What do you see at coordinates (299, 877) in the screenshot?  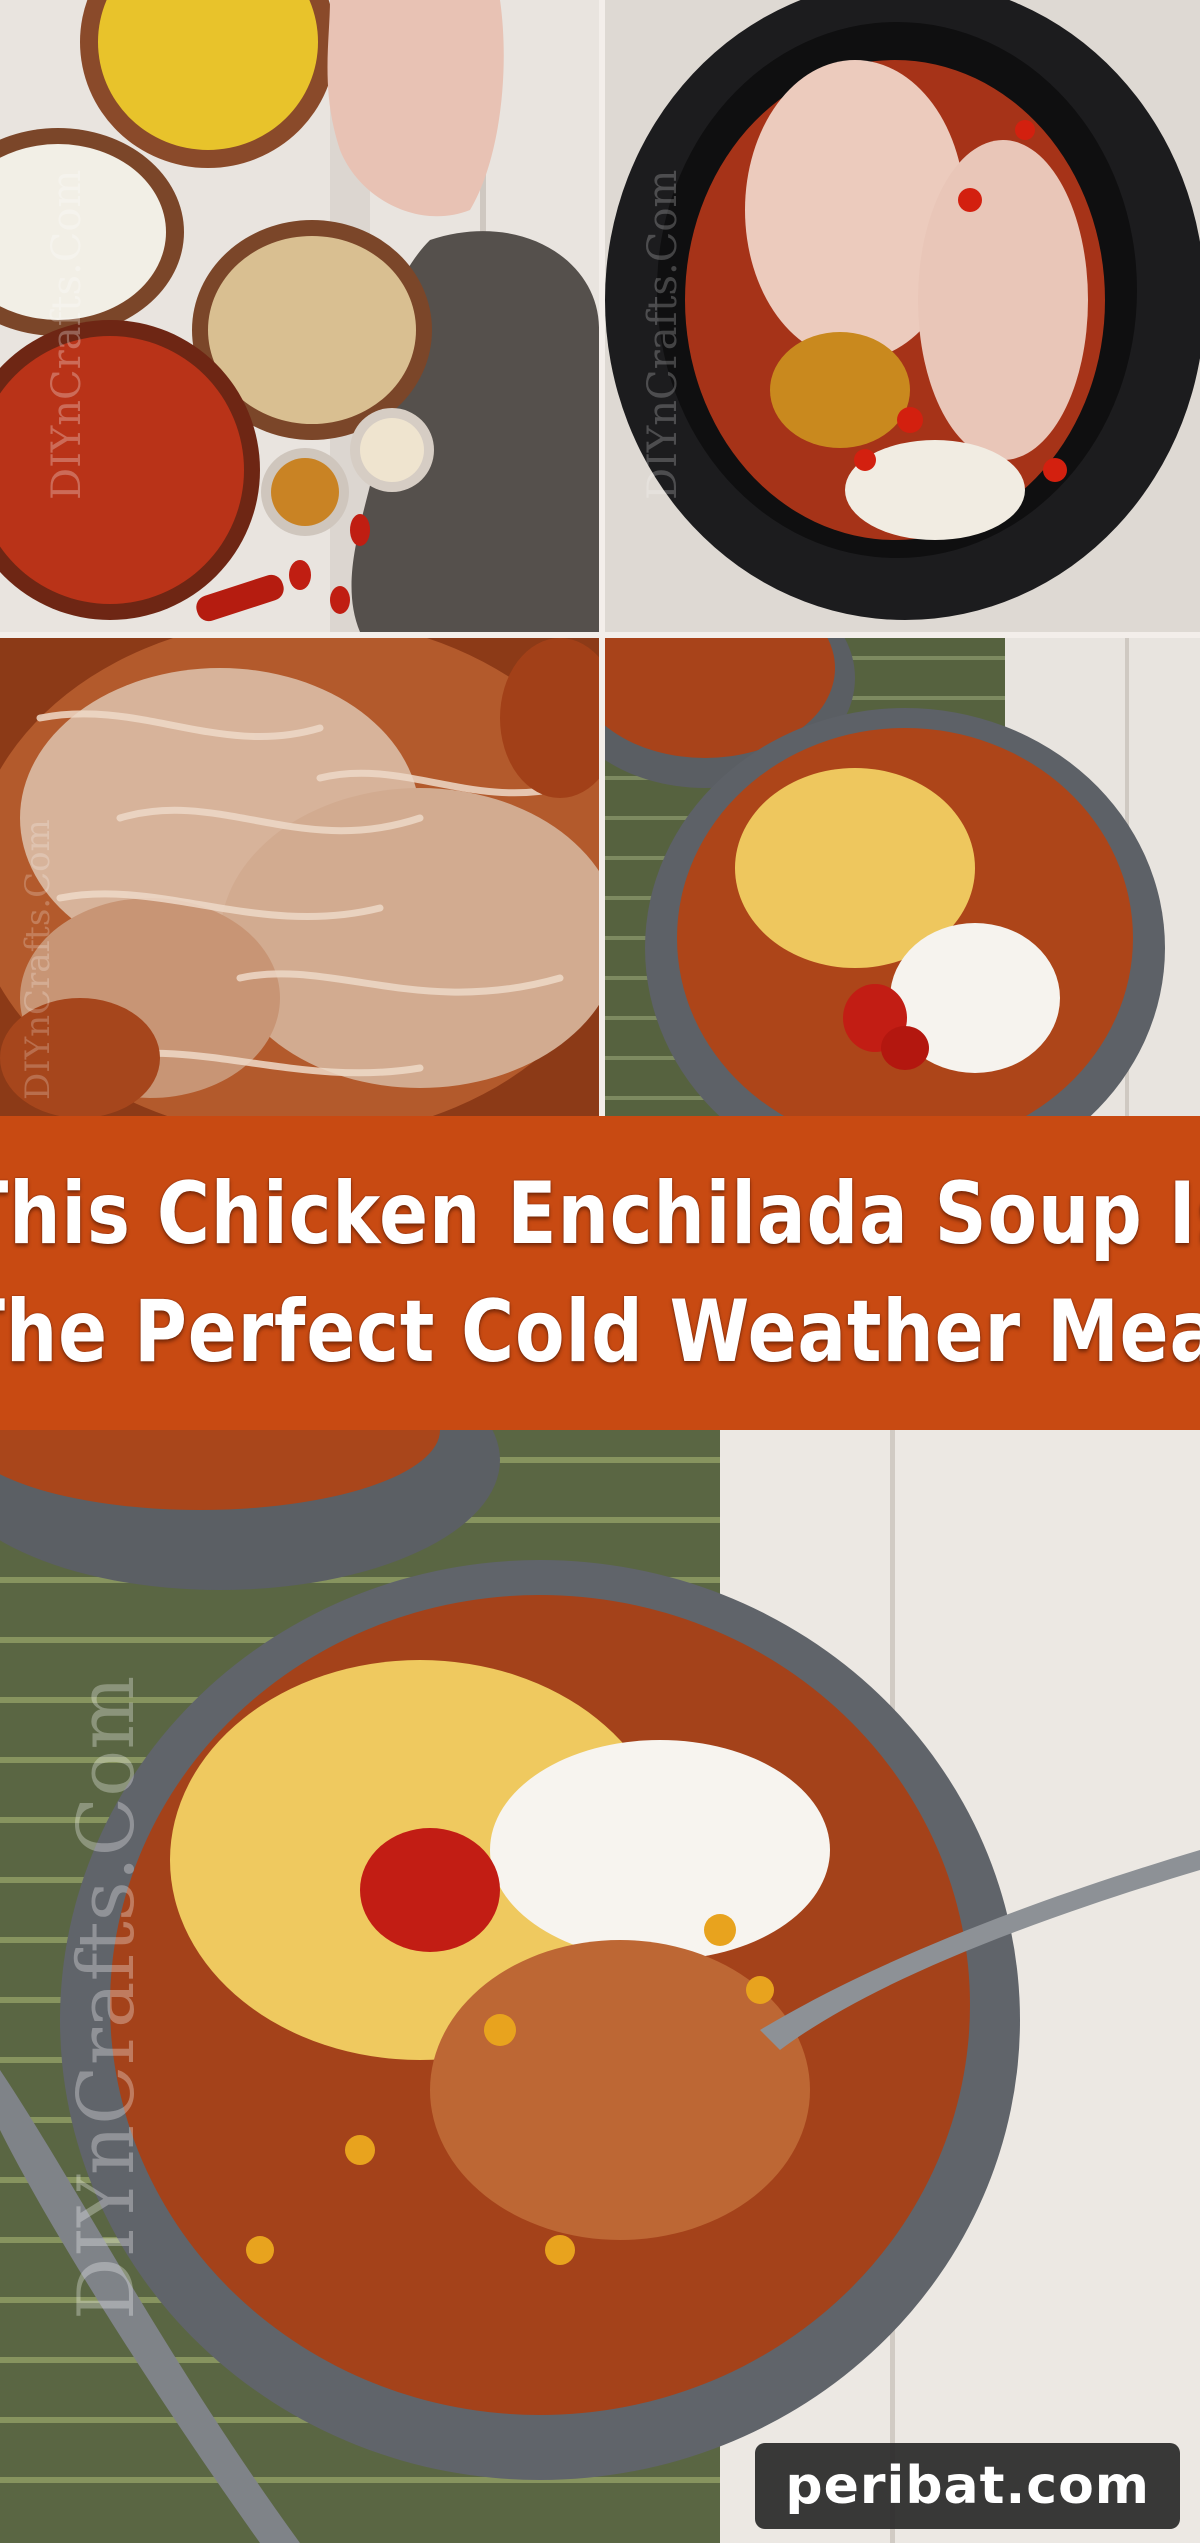 I see `shredded-chicken-photo` at bounding box center [299, 877].